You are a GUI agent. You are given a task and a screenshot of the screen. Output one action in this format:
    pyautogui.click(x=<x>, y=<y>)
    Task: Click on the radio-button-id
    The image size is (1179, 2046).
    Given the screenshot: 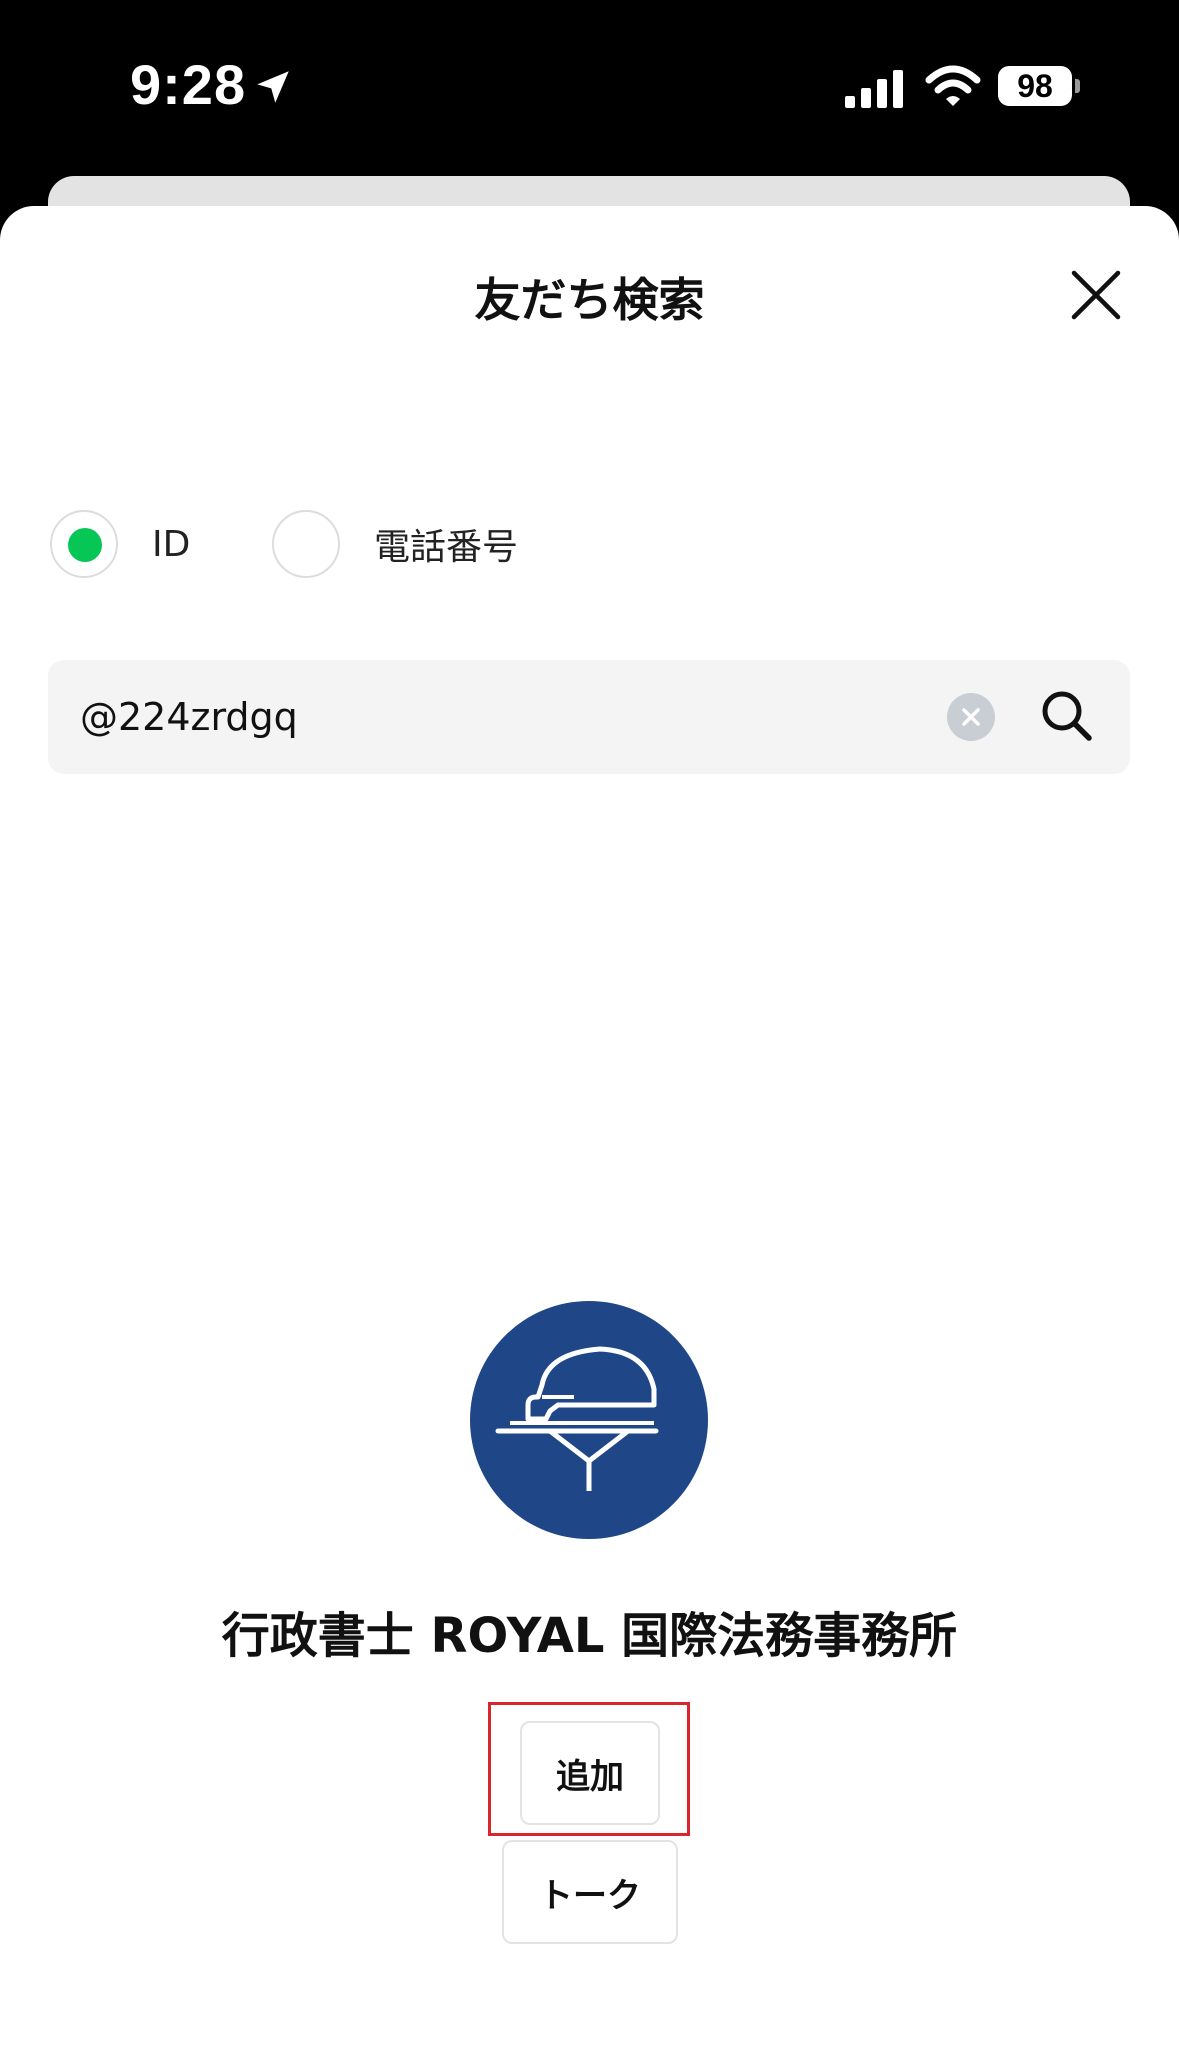 What is the action you would take?
    pyautogui.click(x=84, y=544)
    